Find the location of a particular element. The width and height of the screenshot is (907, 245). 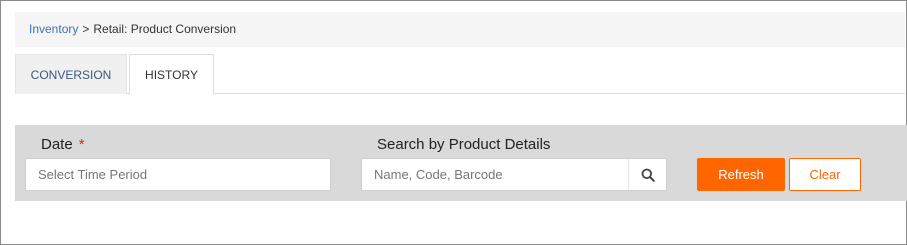

breadcrumb-current: Retail: Product Conversion is located at coordinates (165, 29).